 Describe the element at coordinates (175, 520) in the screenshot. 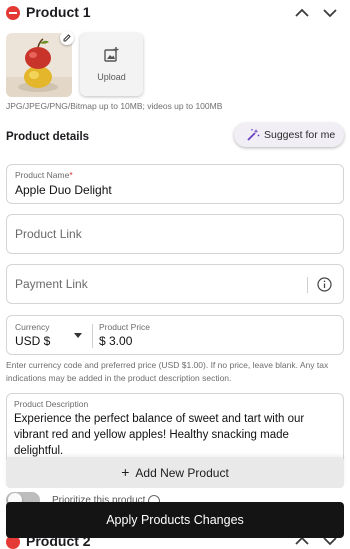

I see `apply-products-changes-button: Apply Products Changes` at that location.